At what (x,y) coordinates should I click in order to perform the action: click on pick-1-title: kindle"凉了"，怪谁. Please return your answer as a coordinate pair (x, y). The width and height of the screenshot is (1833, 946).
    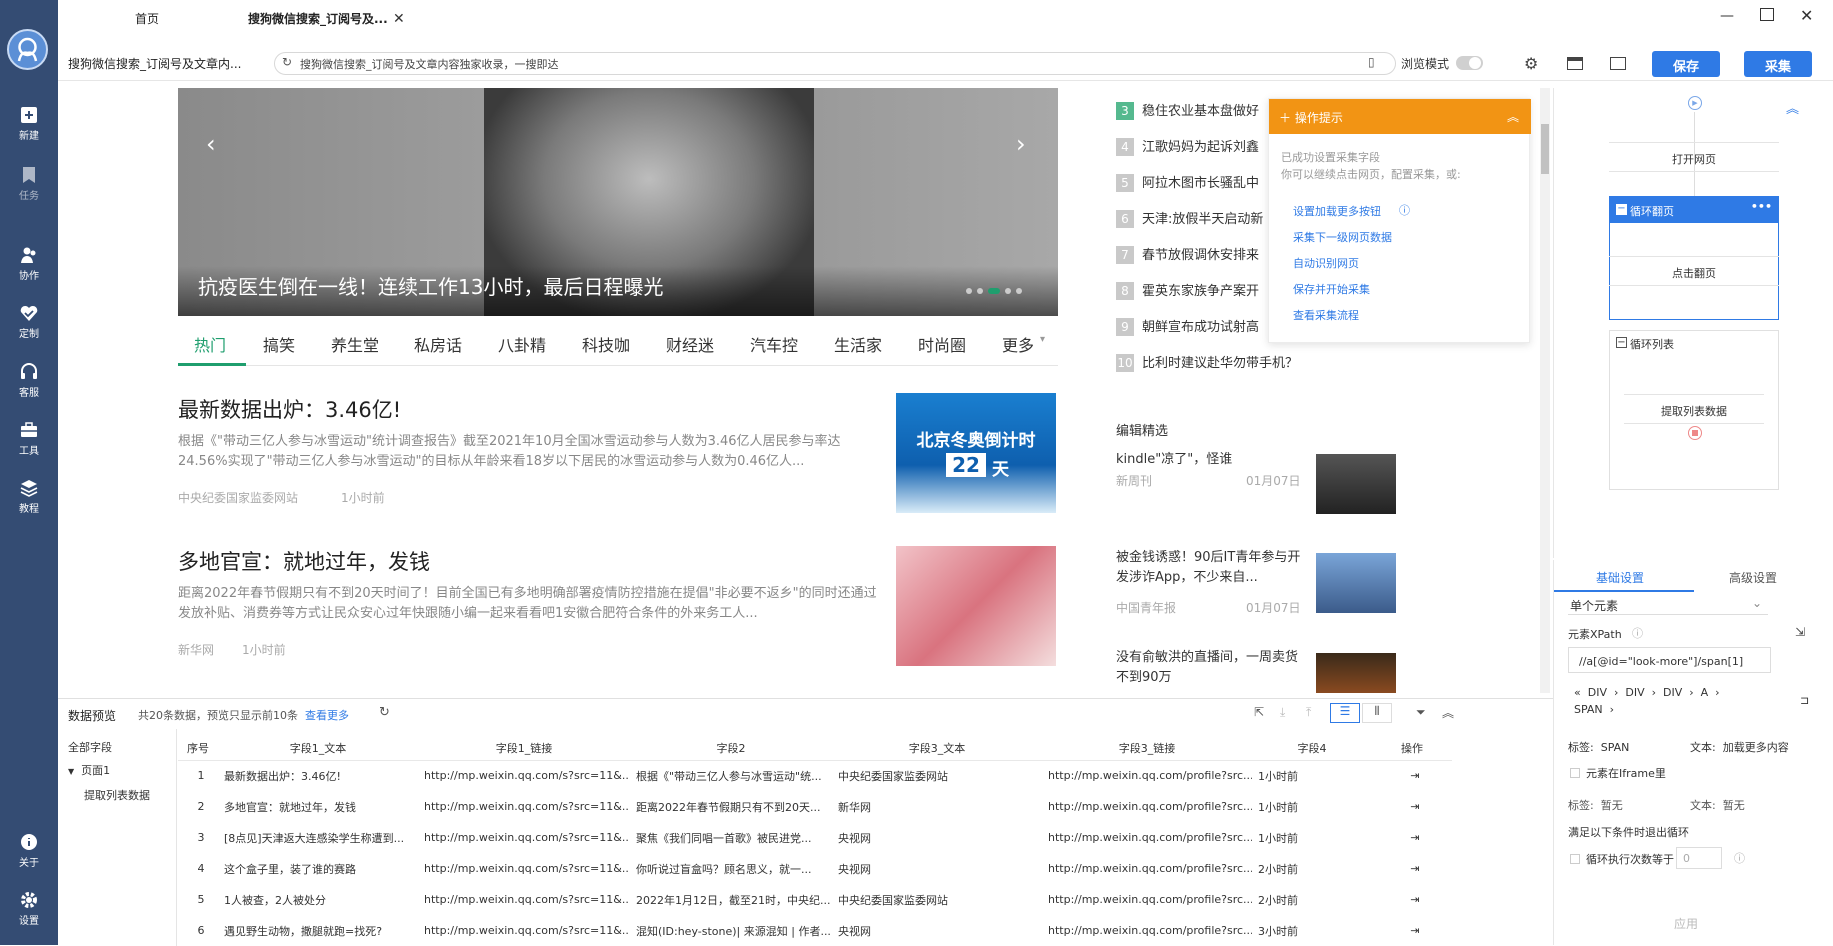
    Looking at the image, I should click on (1211, 457).